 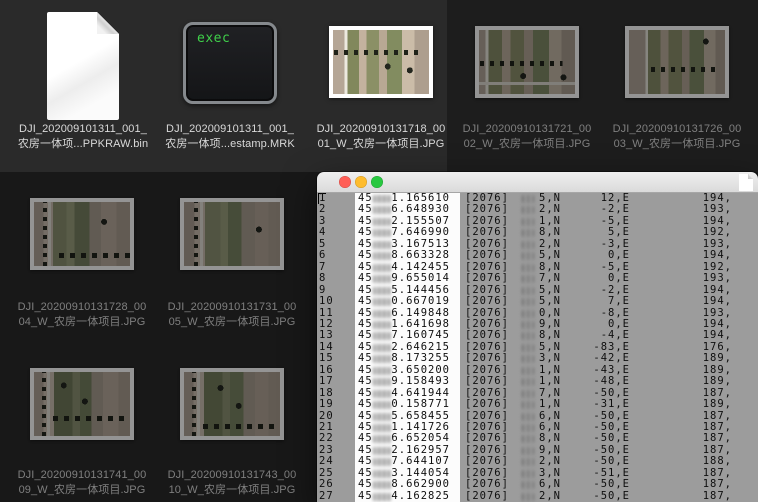 What do you see at coordinates (82, 315) in the screenshot?
I see `file-label: DJI_20200910131728_00 04_W_农房一体项目.JPG` at bounding box center [82, 315].